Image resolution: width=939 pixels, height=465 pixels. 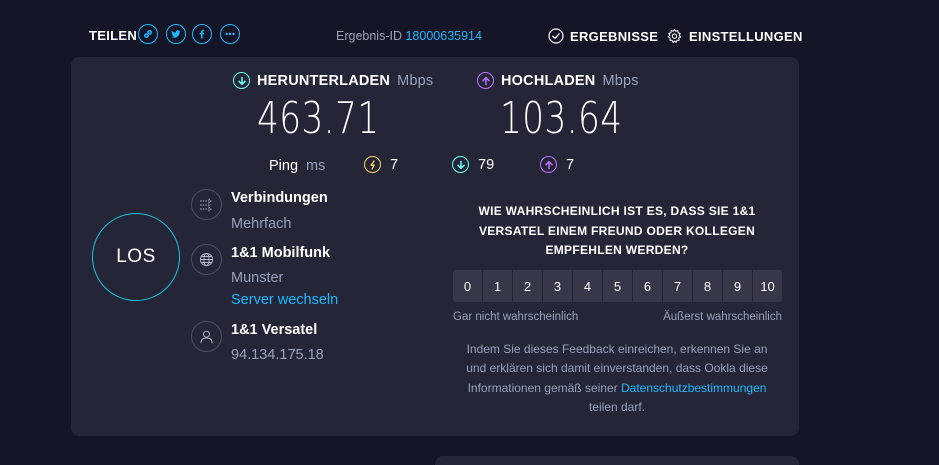 What do you see at coordinates (473, 164) in the screenshot?
I see `ping-download: 79` at bounding box center [473, 164].